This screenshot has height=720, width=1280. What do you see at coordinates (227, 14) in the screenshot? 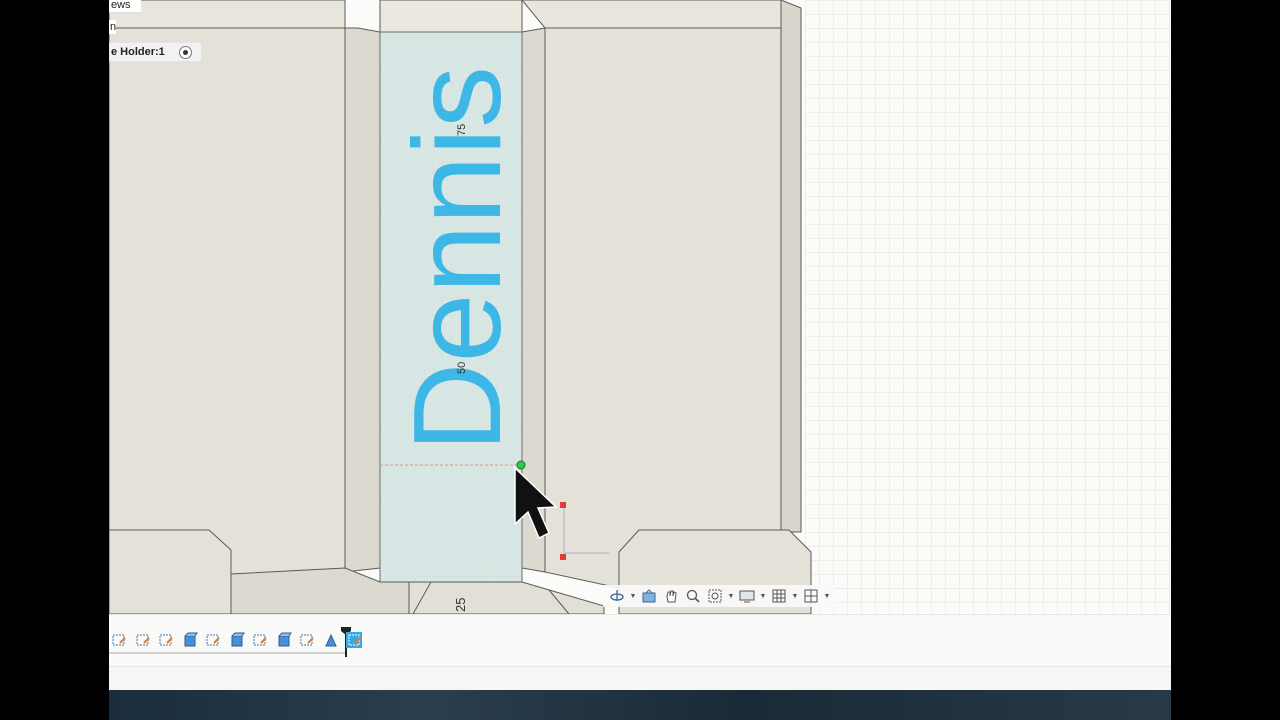
I see `top-rim-face` at bounding box center [227, 14].